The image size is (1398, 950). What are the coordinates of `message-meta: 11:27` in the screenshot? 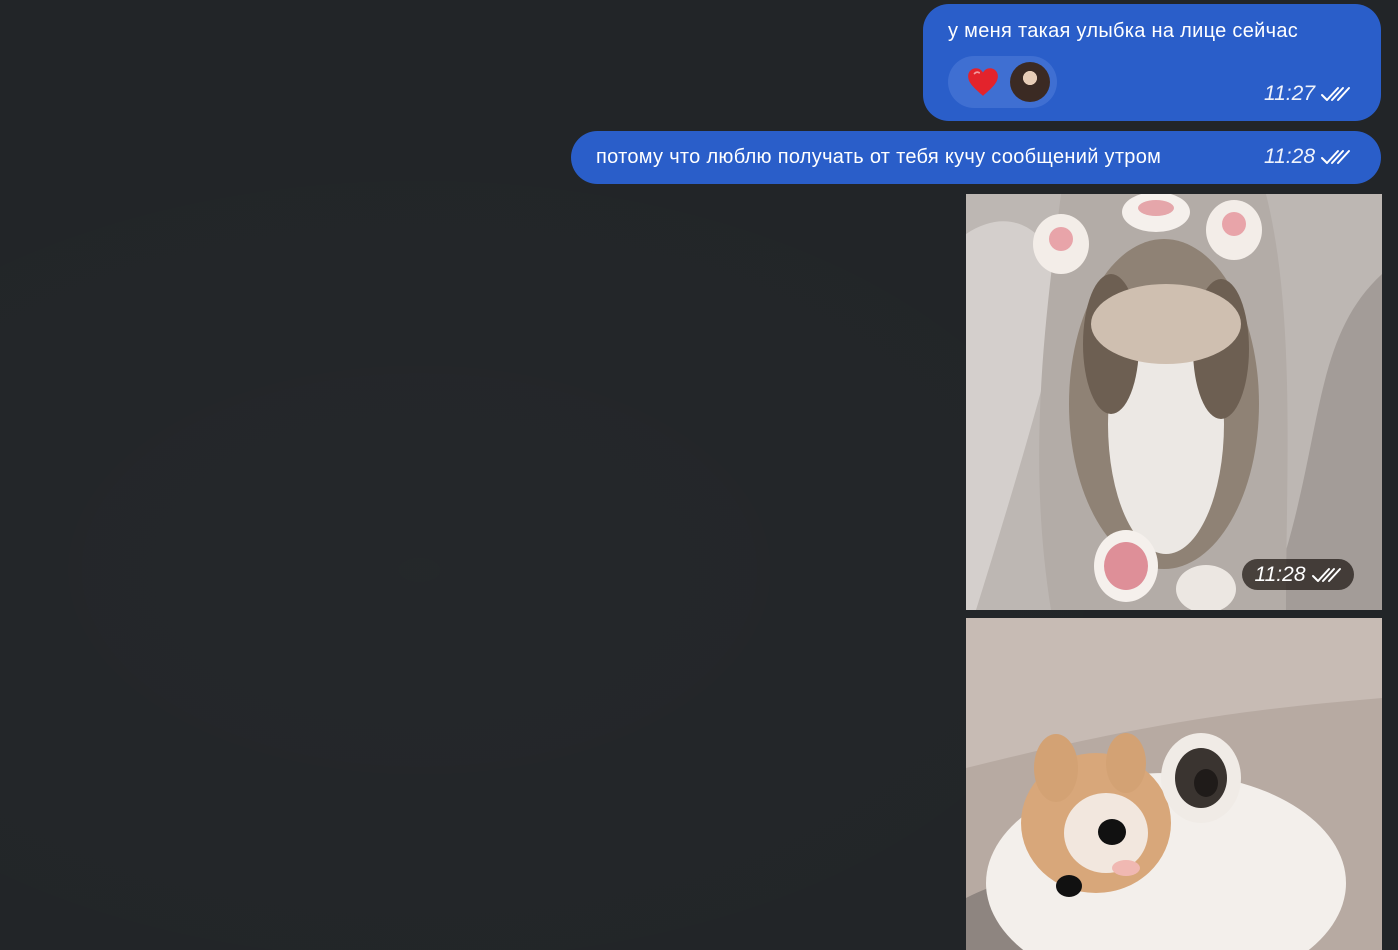 It's located at (1307, 94).